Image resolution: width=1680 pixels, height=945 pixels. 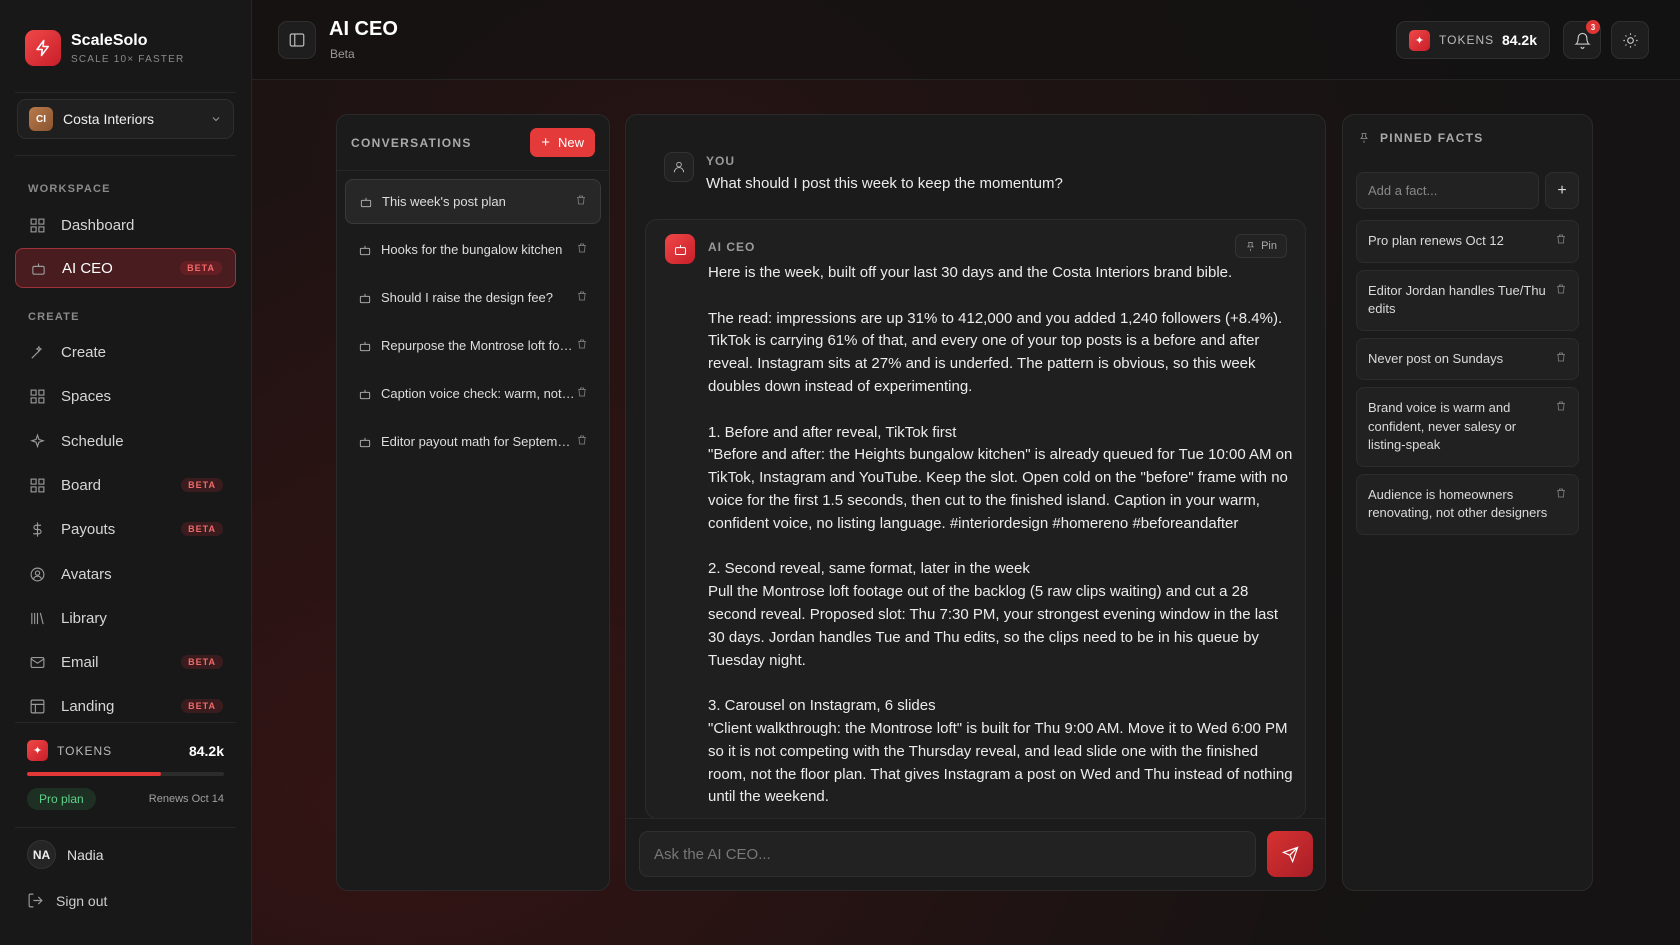 What do you see at coordinates (65, 854) in the screenshot?
I see `user-profile: NA Nadia` at bounding box center [65, 854].